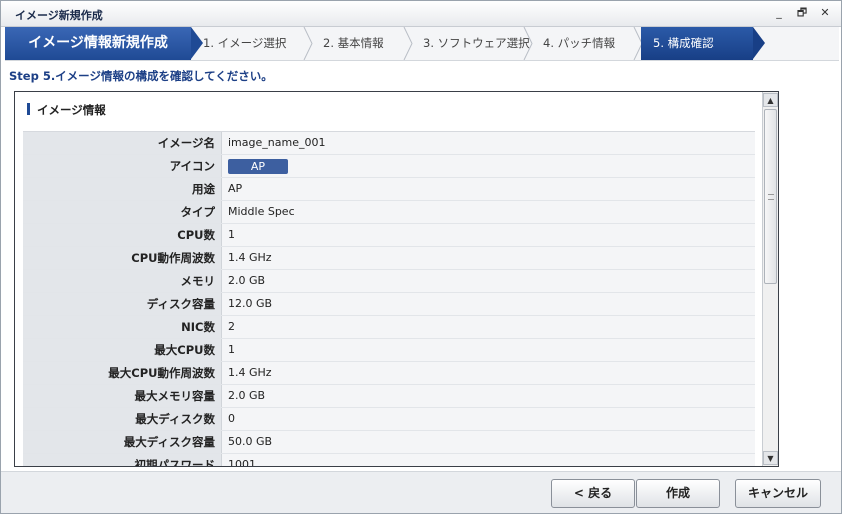 Image resolution: width=842 pixels, height=514 pixels. Describe the element at coordinates (122, 419) in the screenshot. I see `row-label: 最大ディスク数` at that location.